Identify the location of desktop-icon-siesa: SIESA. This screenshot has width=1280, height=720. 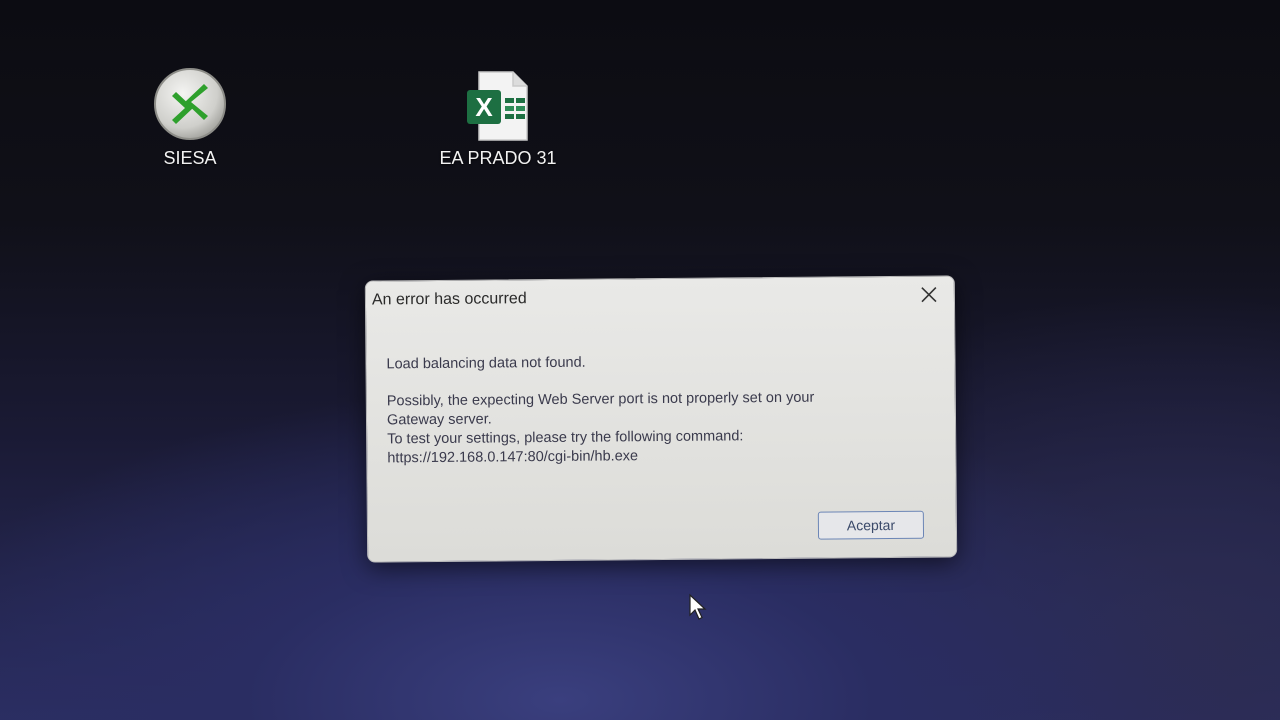
(190, 117).